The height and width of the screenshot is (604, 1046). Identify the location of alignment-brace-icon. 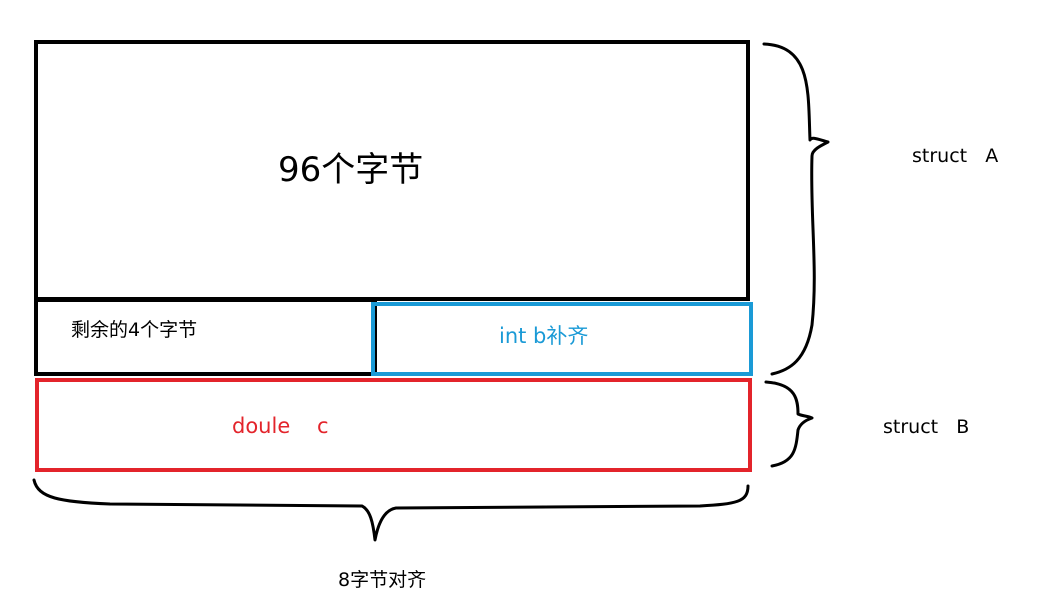
(391, 510).